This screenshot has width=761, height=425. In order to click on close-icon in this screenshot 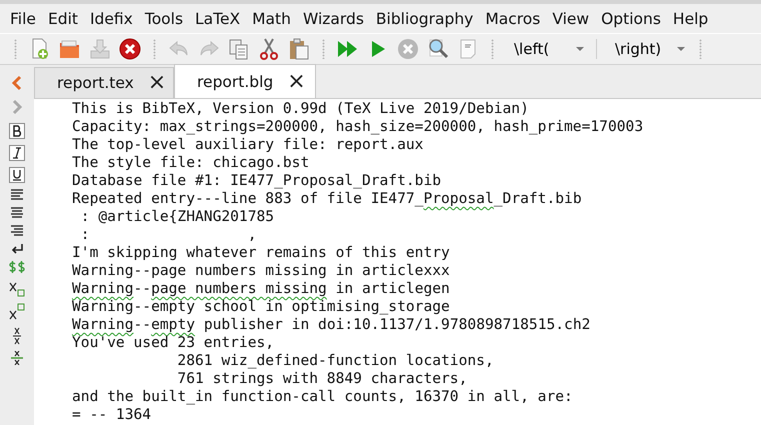, I will do `click(130, 49)`.